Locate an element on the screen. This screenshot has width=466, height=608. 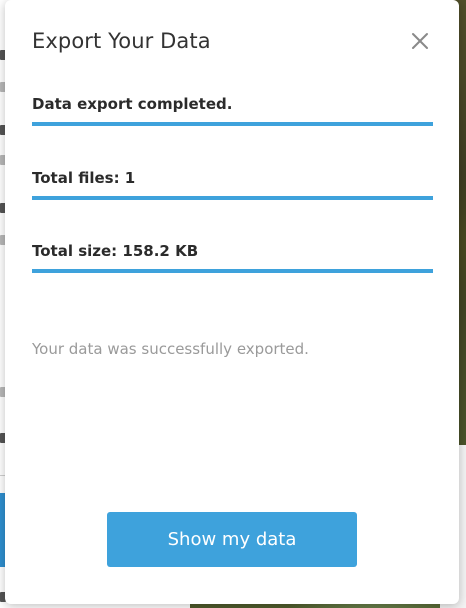
total-files-row: Total files: 1 is located at coordinates (232, 184).